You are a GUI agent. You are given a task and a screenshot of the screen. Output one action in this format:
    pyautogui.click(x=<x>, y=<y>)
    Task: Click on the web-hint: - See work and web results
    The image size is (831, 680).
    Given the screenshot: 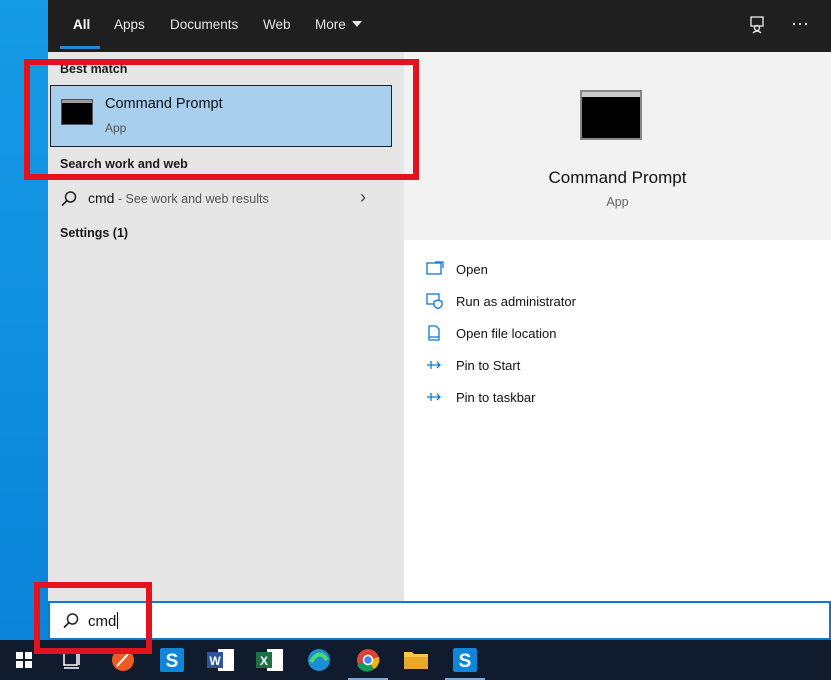 What is the action you would take?
    pyautogui.click(x=191, y=199)
    